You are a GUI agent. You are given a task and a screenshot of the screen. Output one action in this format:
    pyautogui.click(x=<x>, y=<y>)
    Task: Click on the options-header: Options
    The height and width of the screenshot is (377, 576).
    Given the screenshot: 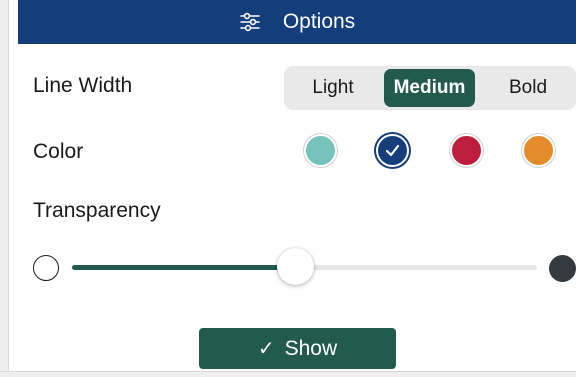 What is the action you would take?
    pyautogui.click(x=297, y=22)
    